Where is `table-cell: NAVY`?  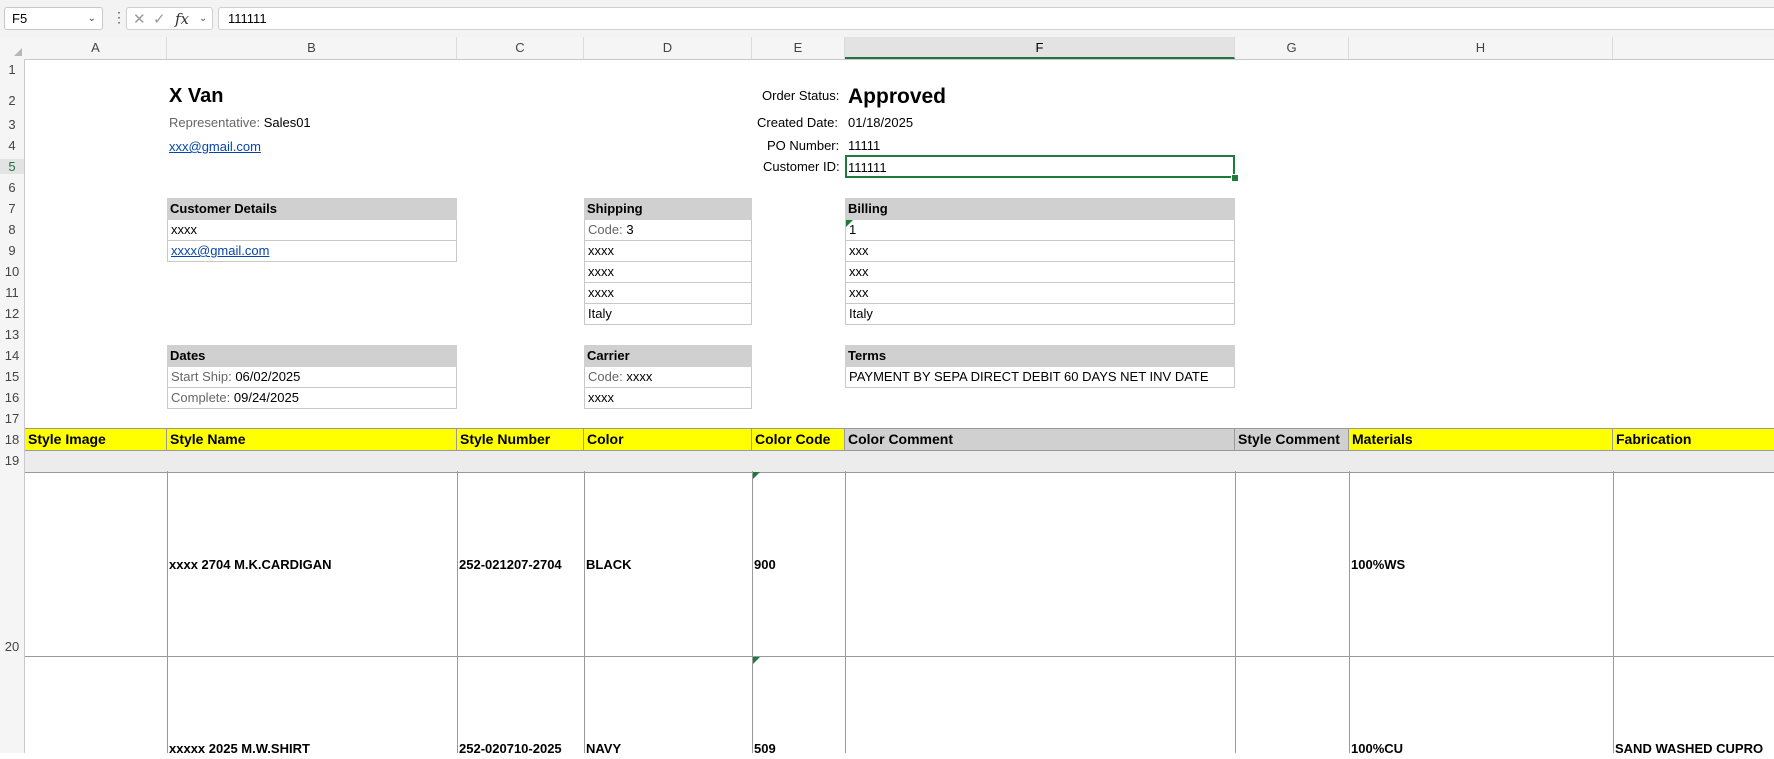
table-cell: NAVY is located at coordinates (604, 748).